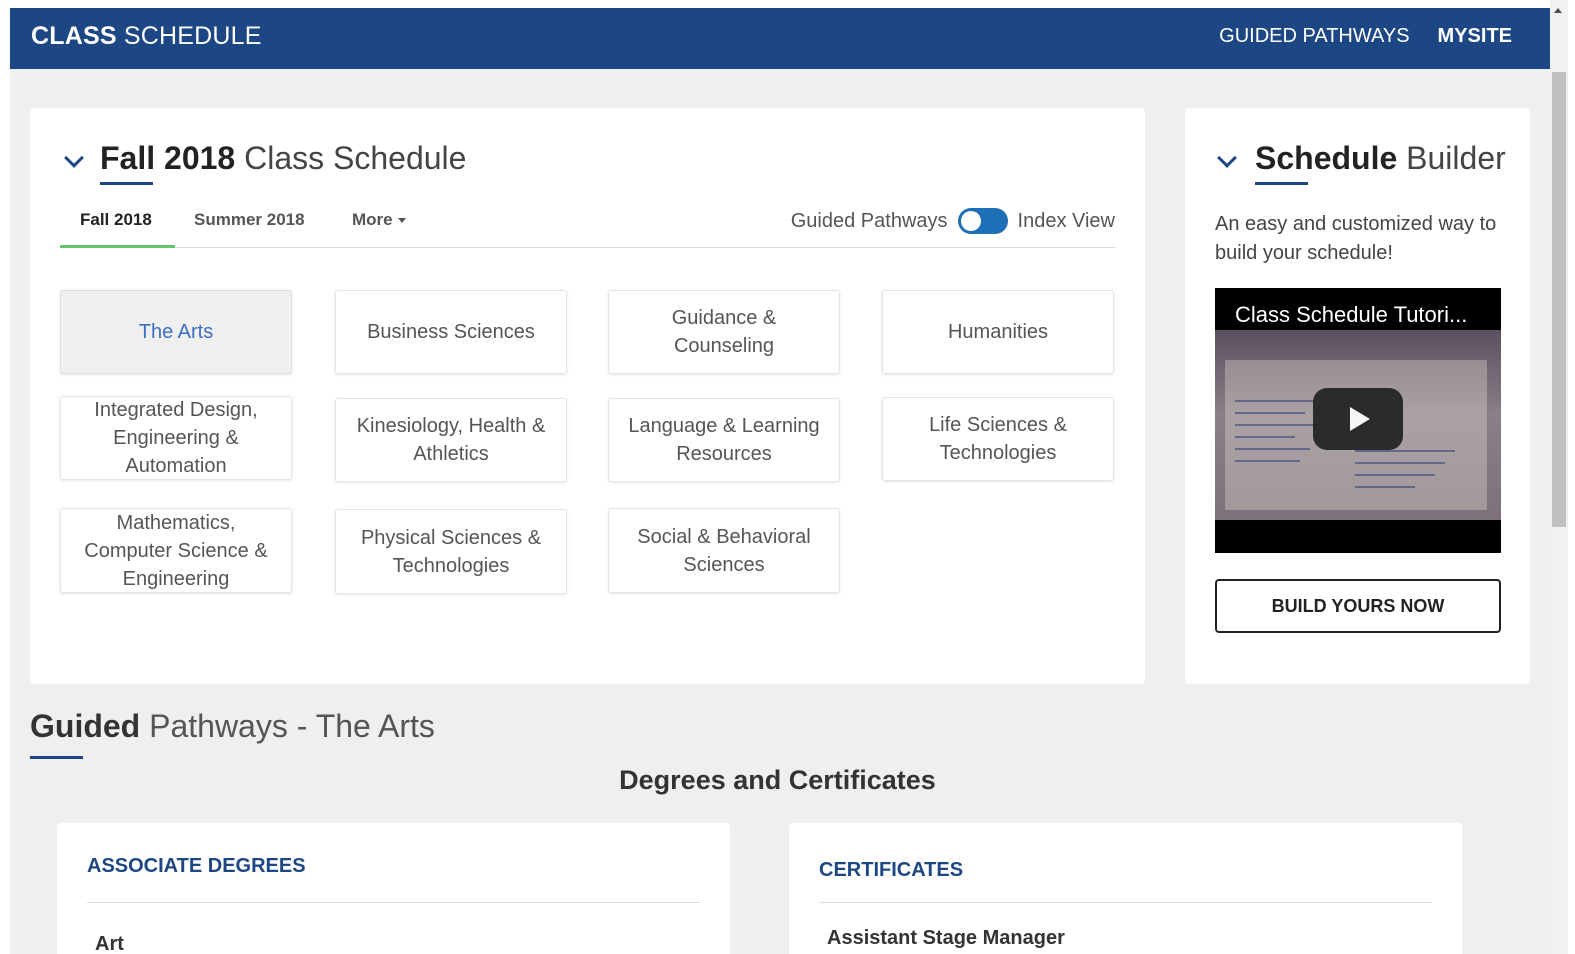  What do you see at coordinates (393, 888) in the screenshot?
I see `associate-degrees-card: ASSOCIATE DEGREES Art` at bounding box center [393, 888].